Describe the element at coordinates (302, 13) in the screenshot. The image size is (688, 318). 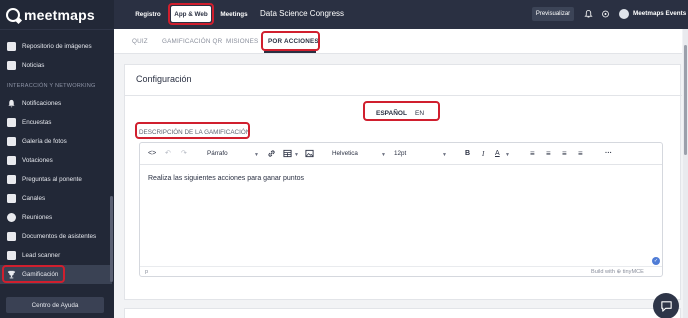
I see `event-title: Data Science Congress` at that location.